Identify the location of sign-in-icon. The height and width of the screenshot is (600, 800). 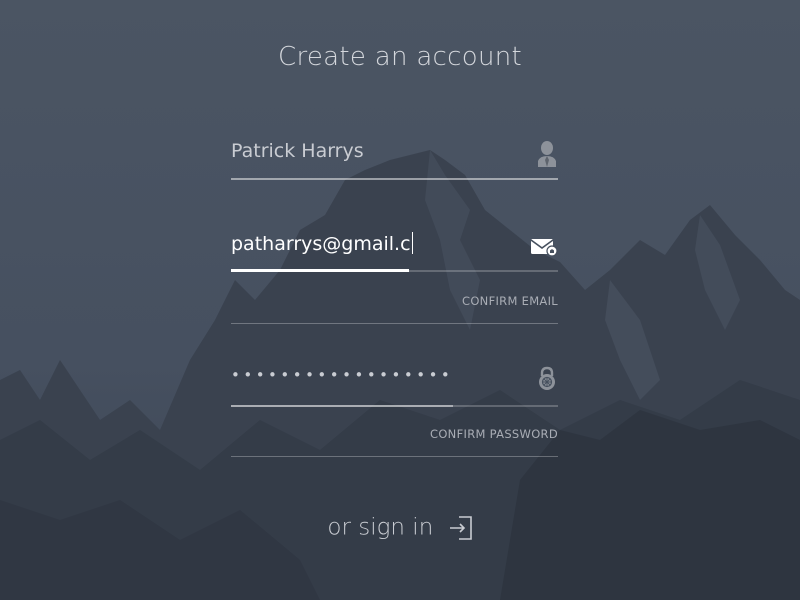
(457, 527).